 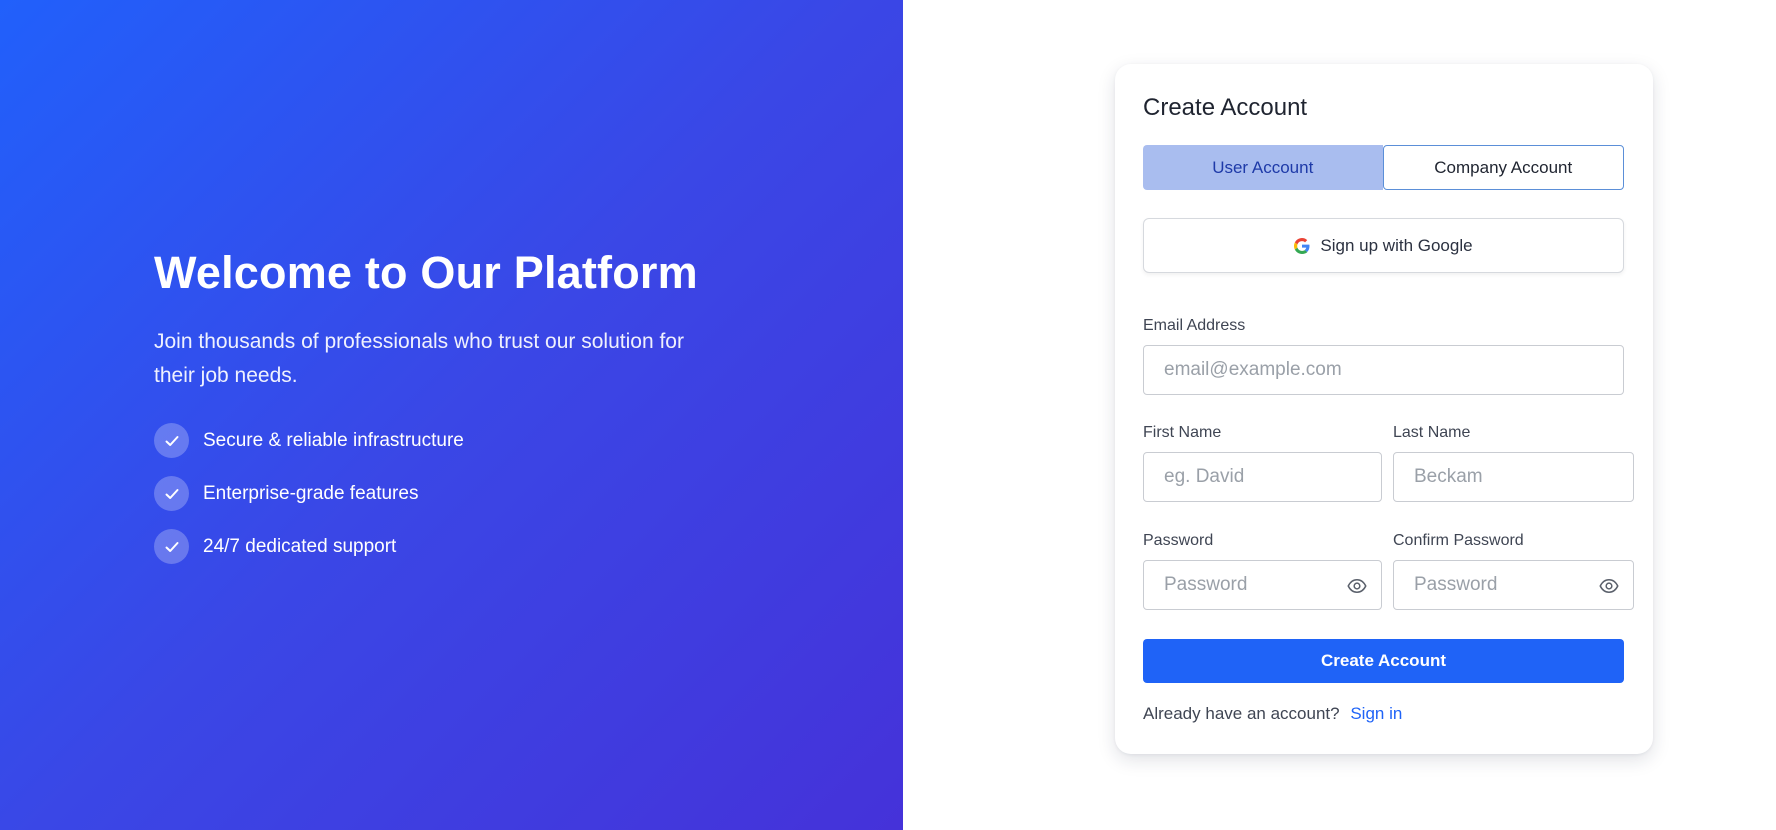 I want to click on password-label: Password, so click(x=1178, y=540).